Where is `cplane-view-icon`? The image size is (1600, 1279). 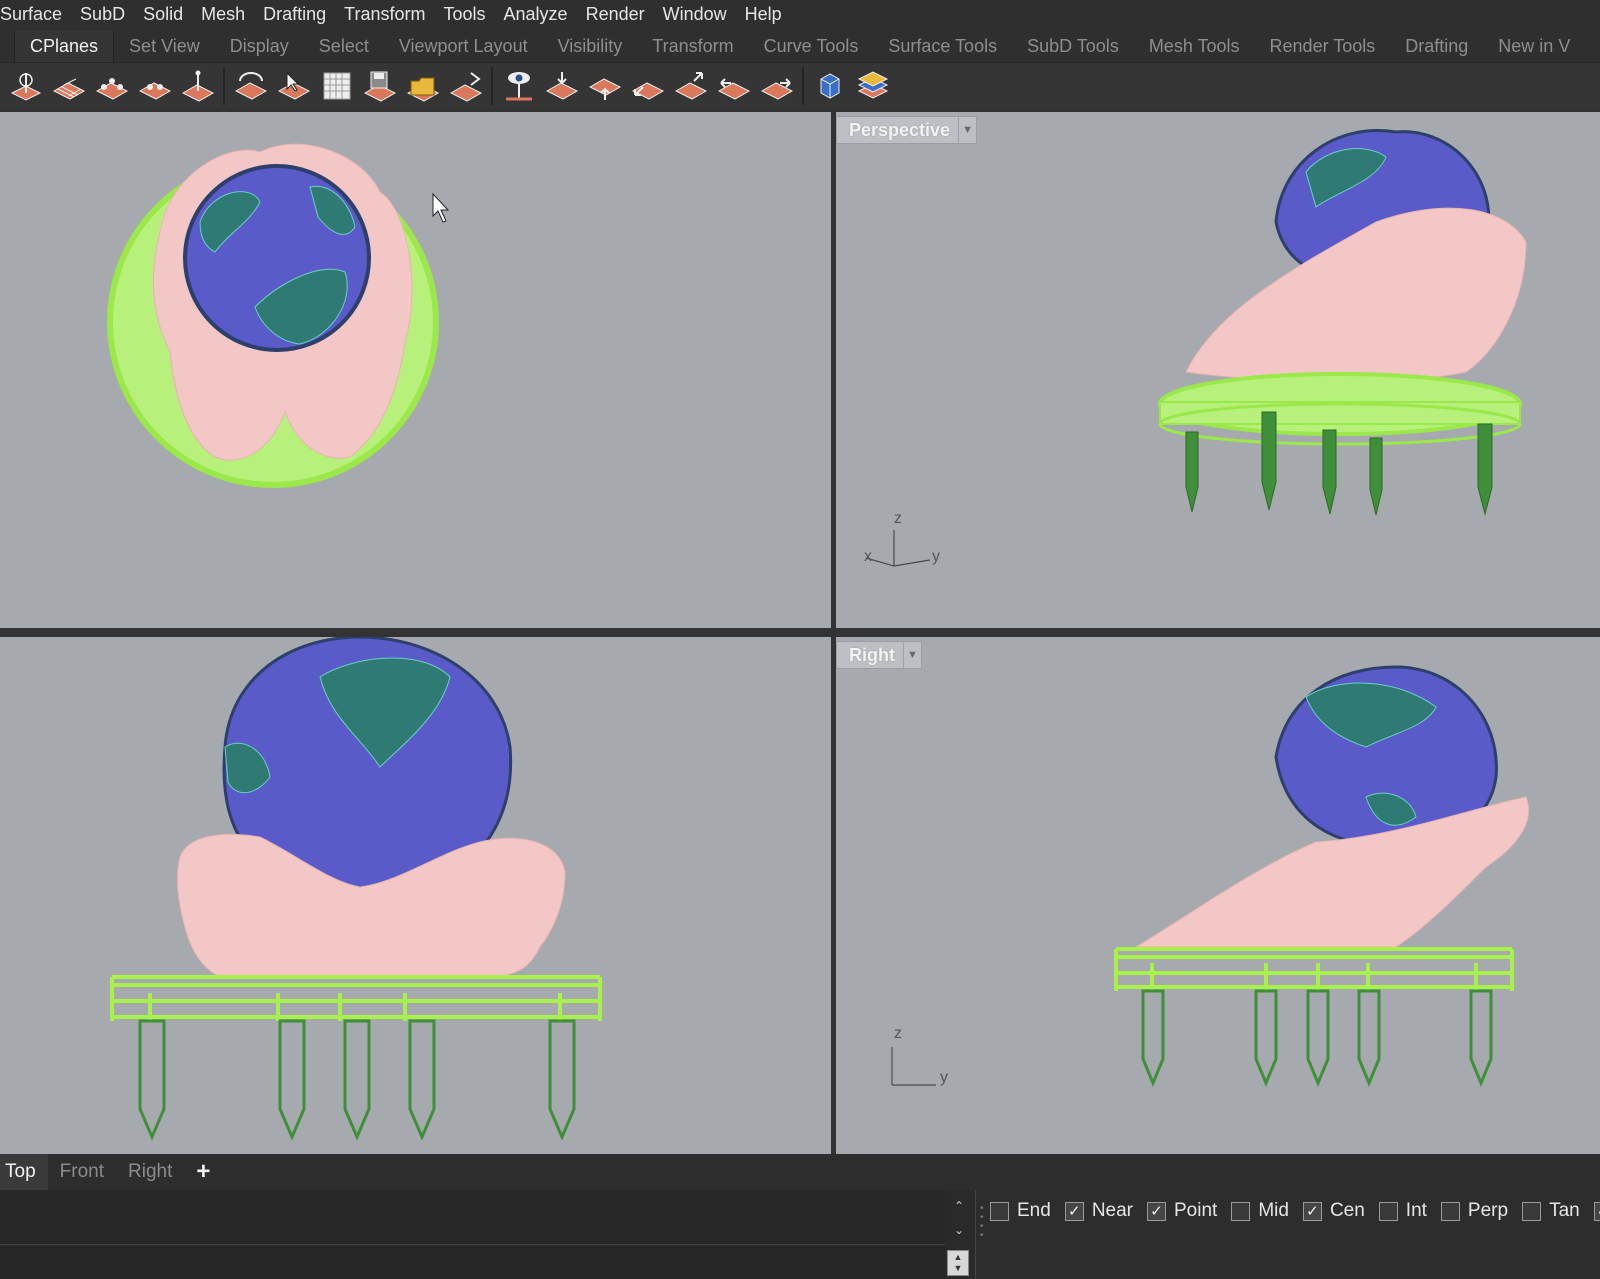 cplane-view-icon is located at coordinates (294, 85).